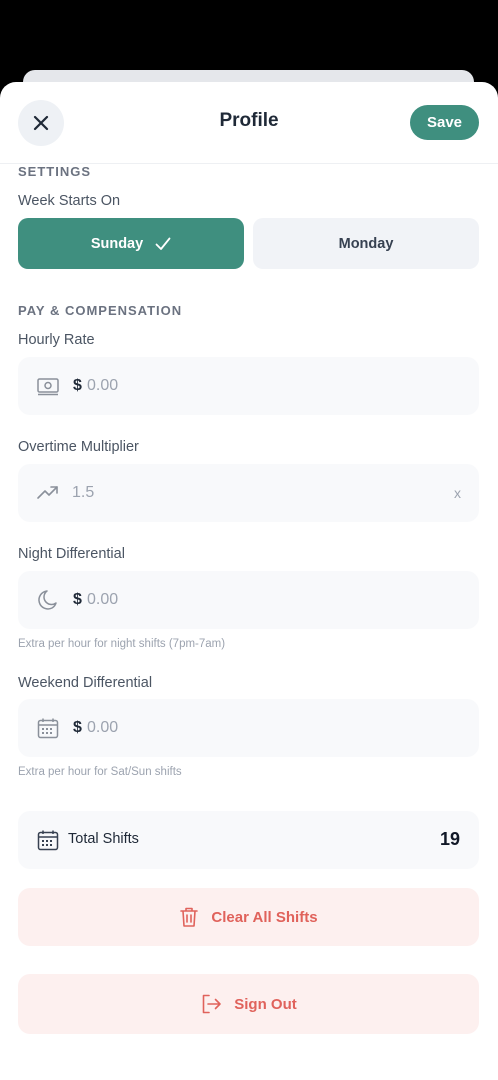 The height and width of the screenshot is (1080, 498). I want to click on moon-icon, so click(48, 600).